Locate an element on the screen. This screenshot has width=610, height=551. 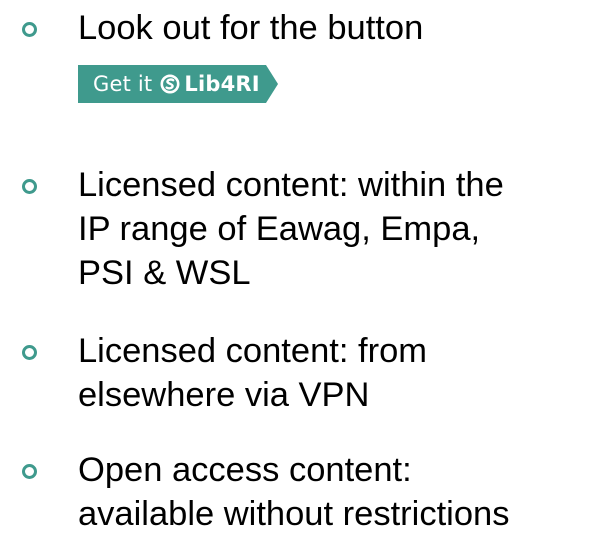
get-it-label: Get it is located at coordinates (123, 84).